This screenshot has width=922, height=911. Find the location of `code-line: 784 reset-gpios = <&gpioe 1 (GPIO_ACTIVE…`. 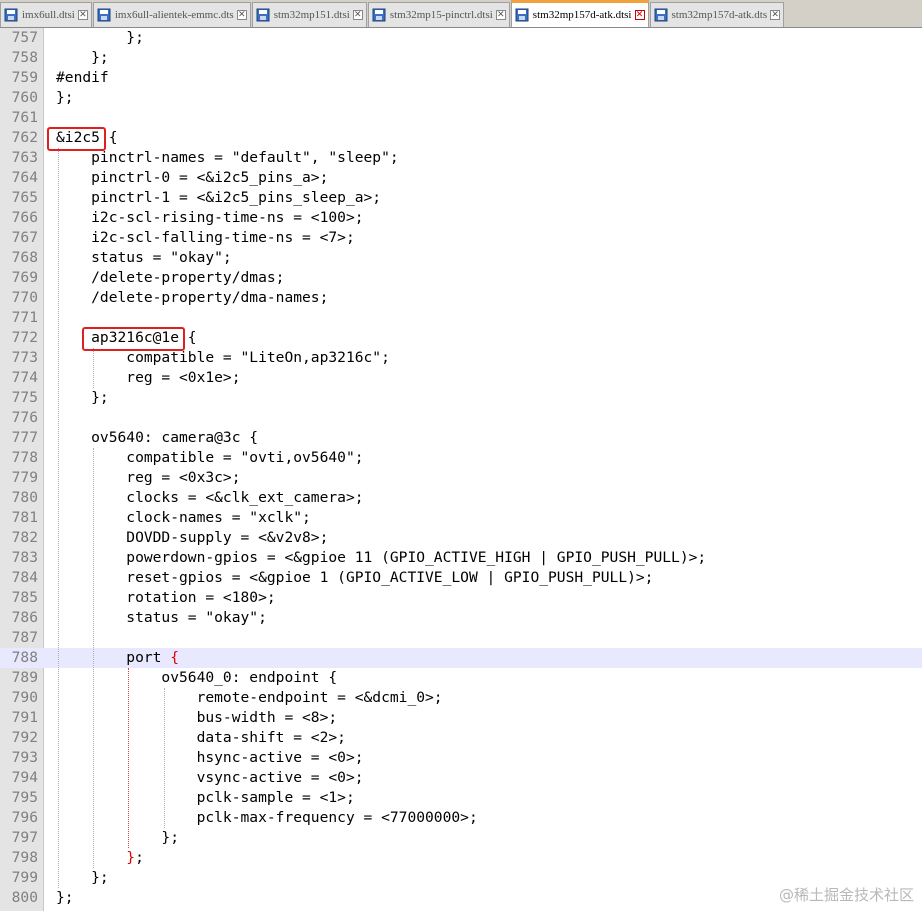

code-line: 784 reset-gpios = <&gpioe 1 (GPIO_ACTIVE… is located at coordinates (461, 578).